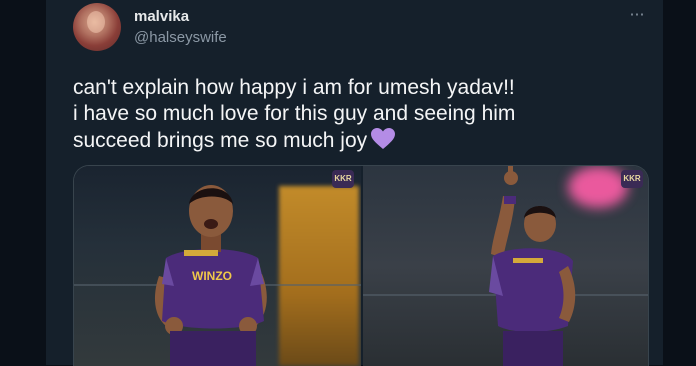  Describe the element at coordinates (220, 140) in the screenshot. I see `tweet-text-line3-text: succeed brings me so much joy` at that location.